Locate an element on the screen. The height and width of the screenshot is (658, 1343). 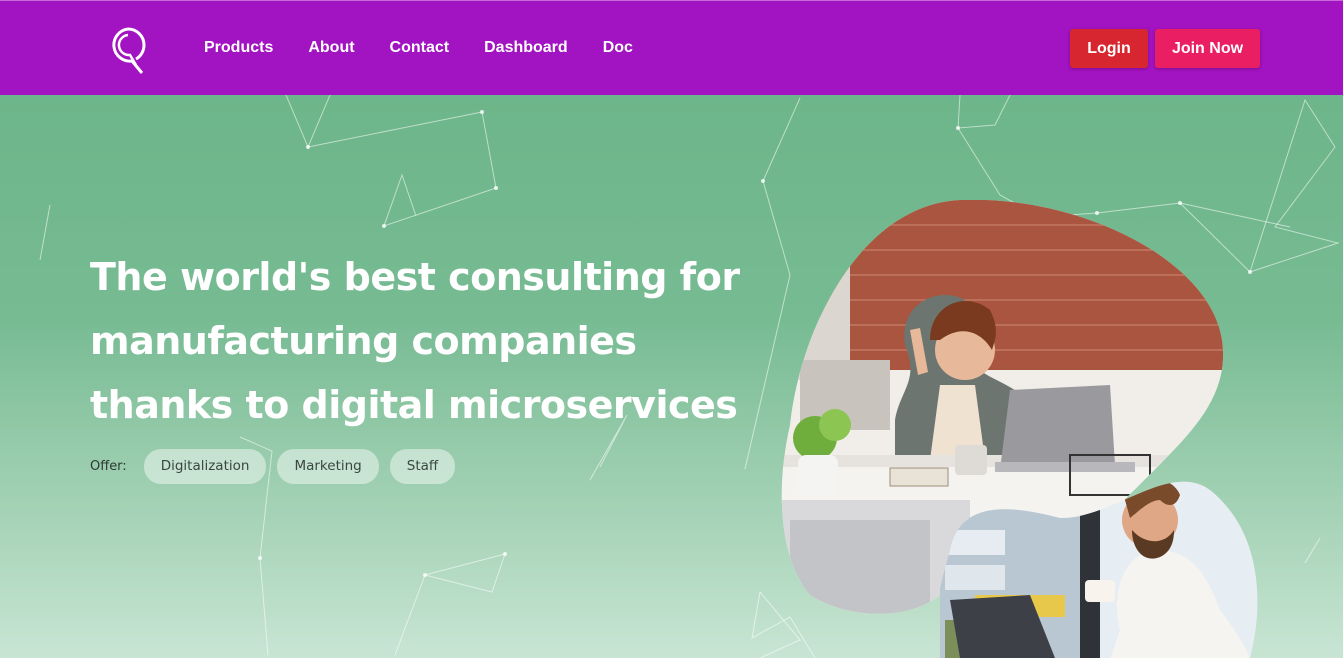
login-button: Login is located at coordinates (1109, 48).